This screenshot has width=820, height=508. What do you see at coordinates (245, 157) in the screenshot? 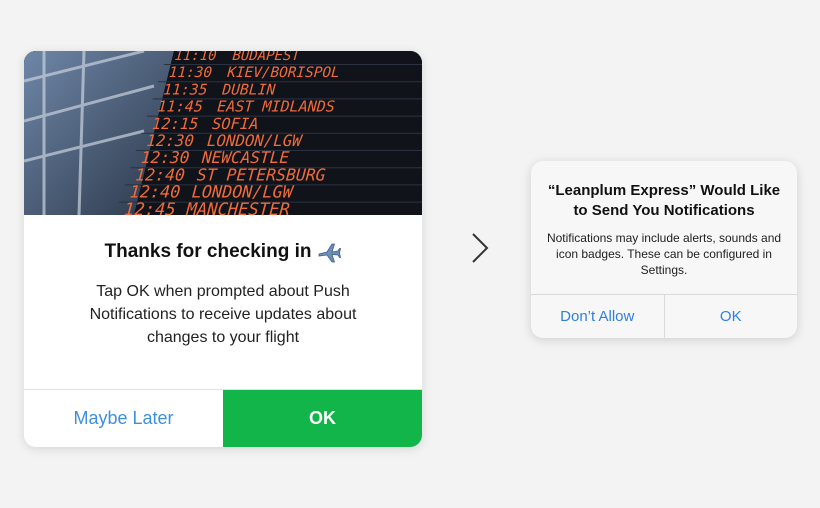
I see `board-destination: NEWCASTLE` at bounding box center [245, 157].